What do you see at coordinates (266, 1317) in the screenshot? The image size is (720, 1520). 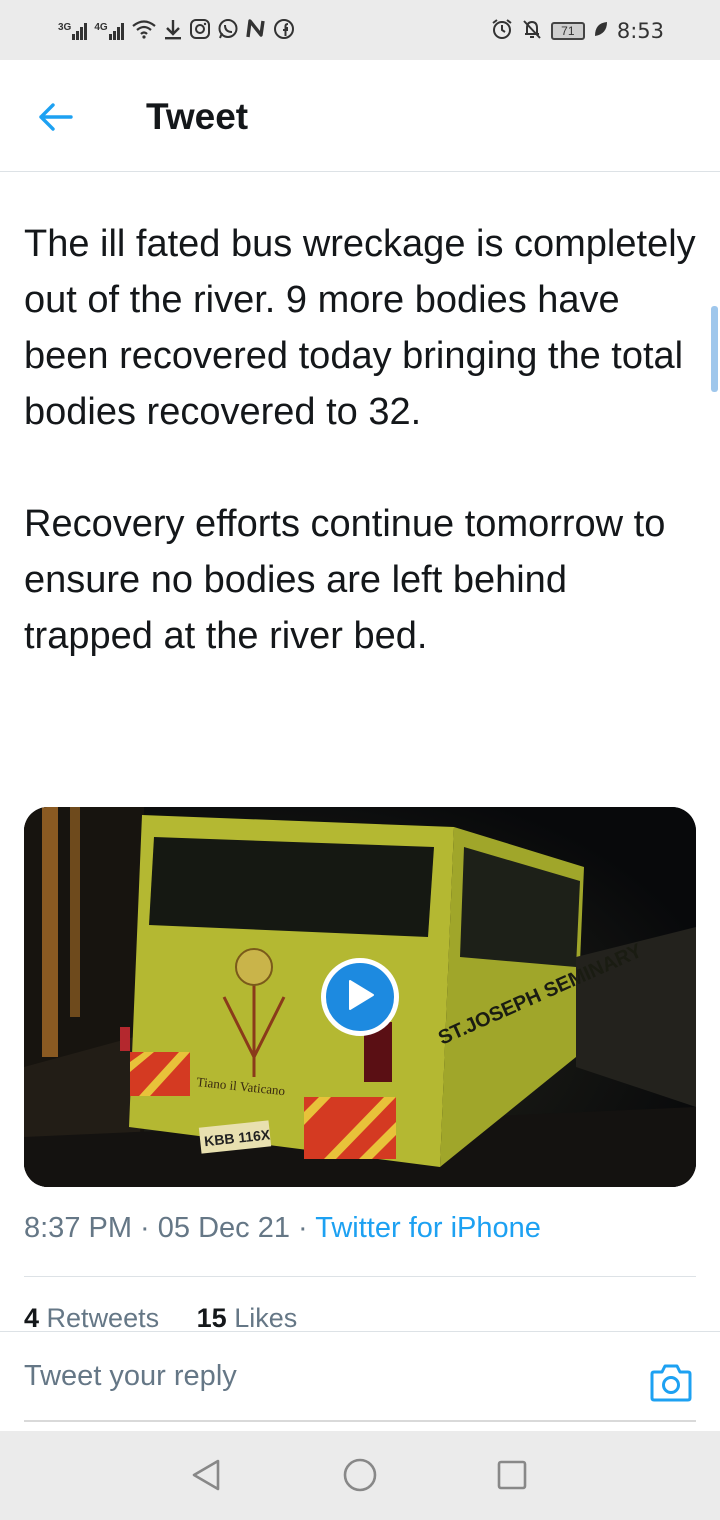 I see `likes-label: Likes` at bounding box center [266, 1317].